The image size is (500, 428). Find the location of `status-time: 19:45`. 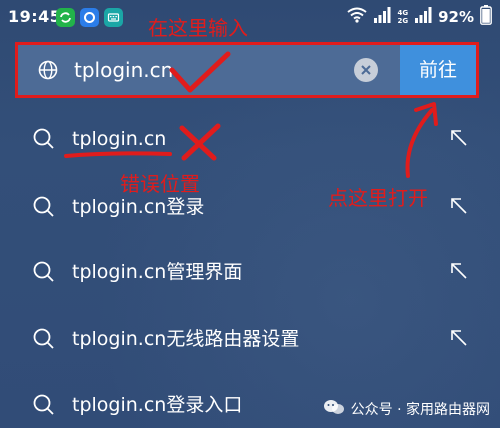

status-time: 19:45 is located at coordinates (35, 16).